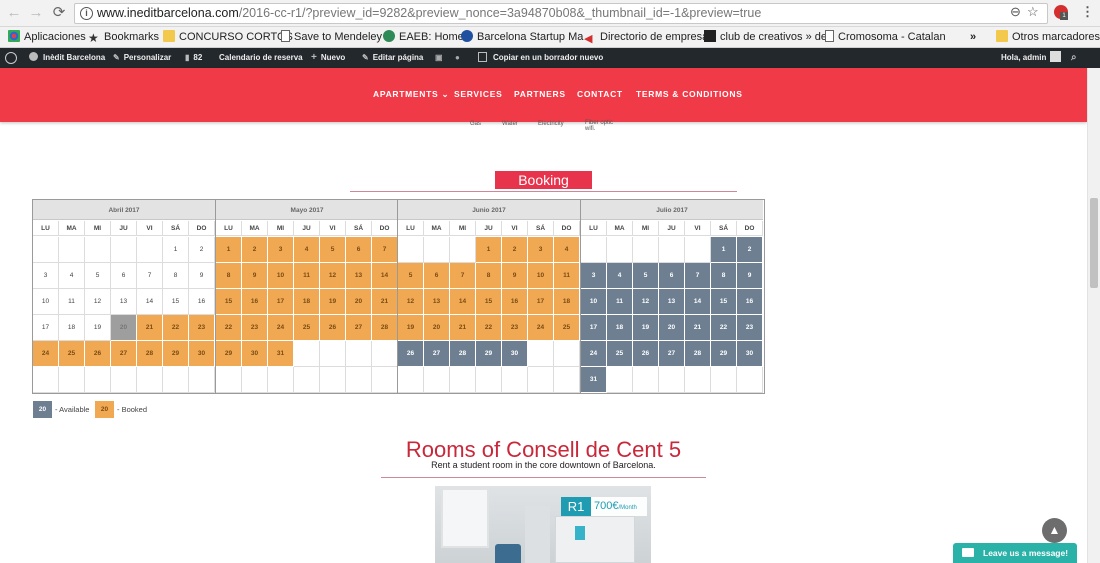  What do you see at coordinates (1048, 37) in the screenshot?
I see `bookmark-other: Otros marcadores` at bounding box center [1048, 37].